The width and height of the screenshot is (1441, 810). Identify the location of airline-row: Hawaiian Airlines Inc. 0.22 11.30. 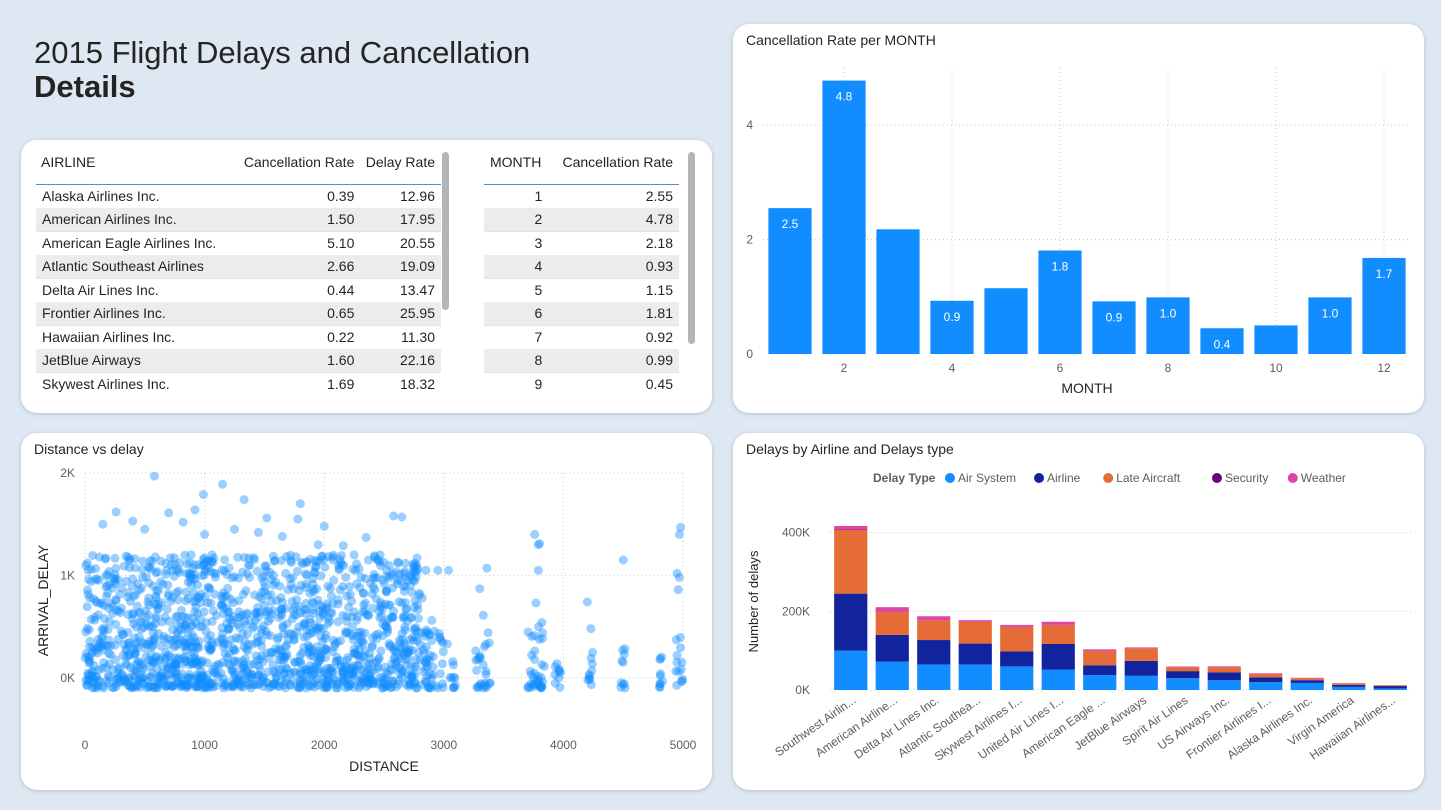
(238, 336).